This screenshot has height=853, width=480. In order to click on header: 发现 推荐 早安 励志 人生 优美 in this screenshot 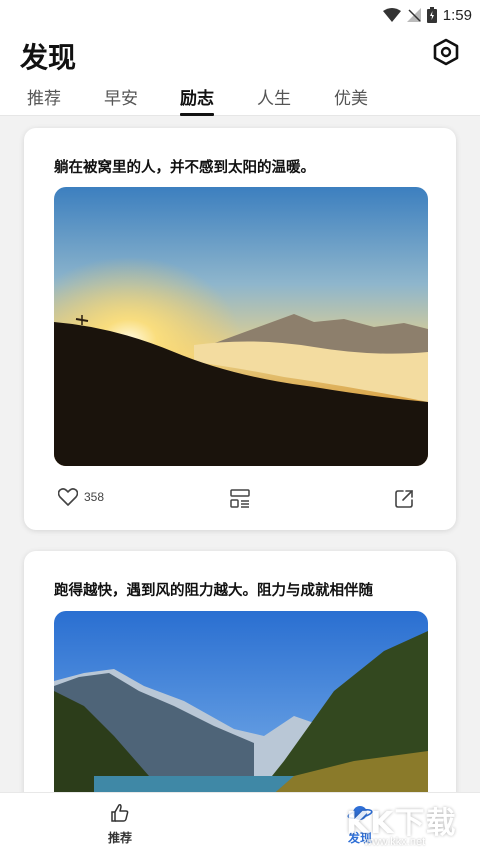, I will do `click(240, 73)`.